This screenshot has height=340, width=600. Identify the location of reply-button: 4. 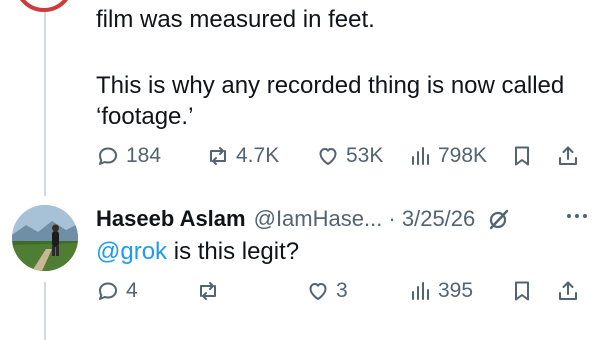
(117, 291).